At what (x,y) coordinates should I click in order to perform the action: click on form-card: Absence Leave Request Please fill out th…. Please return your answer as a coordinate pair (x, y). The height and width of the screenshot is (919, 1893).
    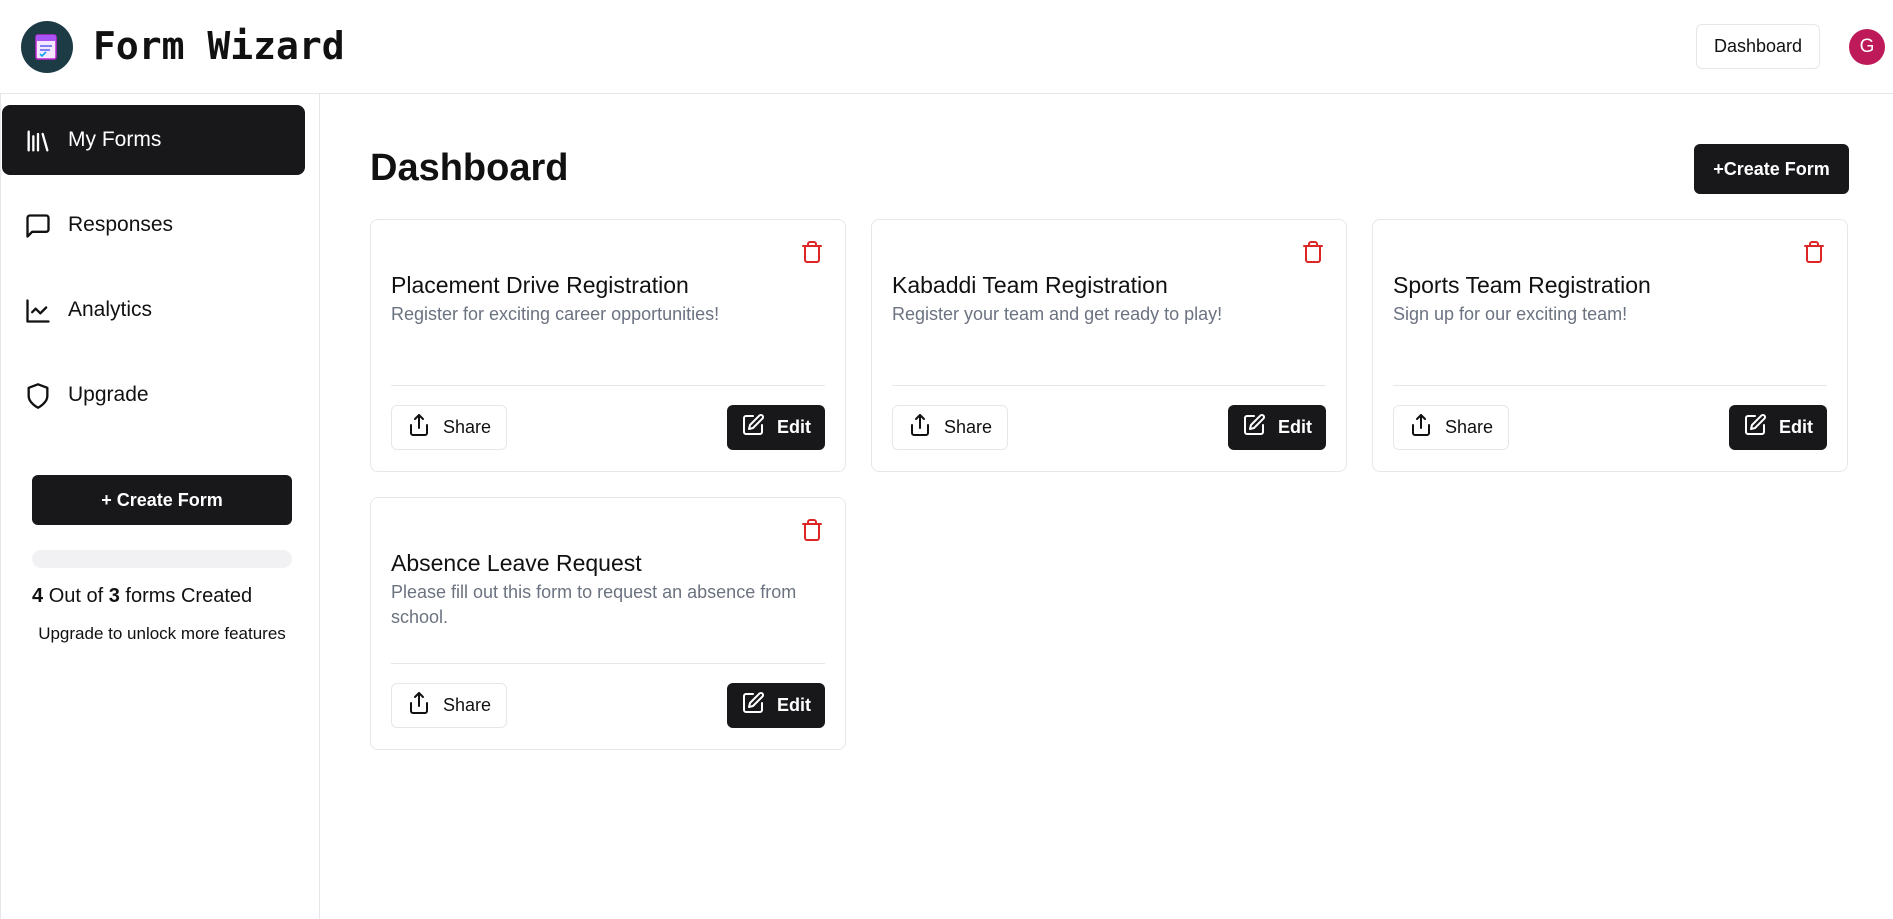
    Looking at the image, I should click on (608, 623).